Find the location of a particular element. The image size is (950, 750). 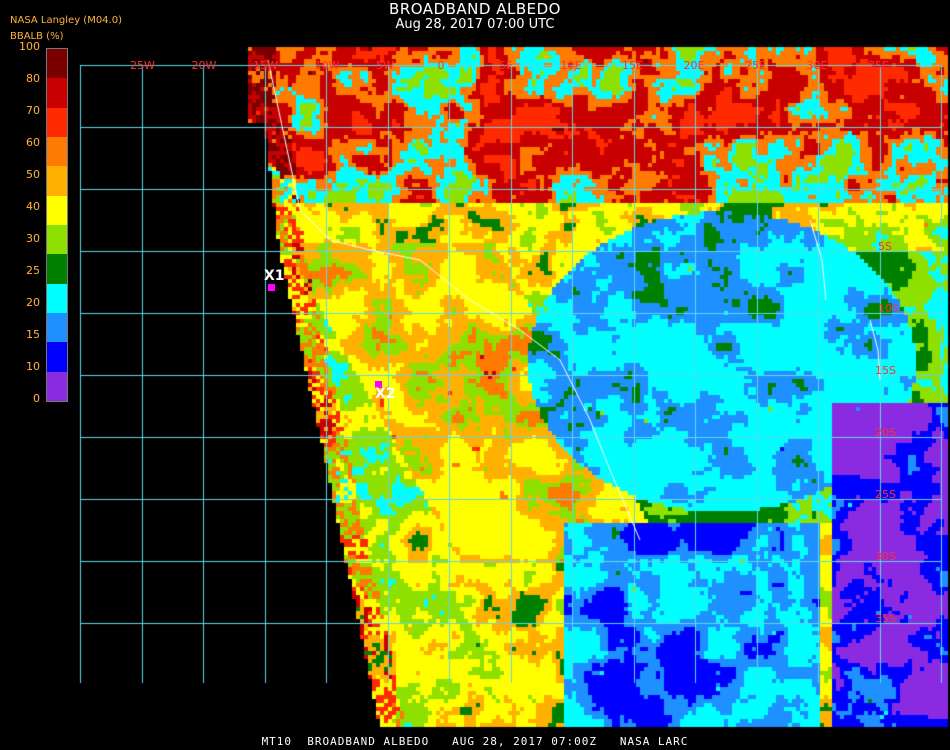

legend-tick: 70 is located at coordinates (33, 110).